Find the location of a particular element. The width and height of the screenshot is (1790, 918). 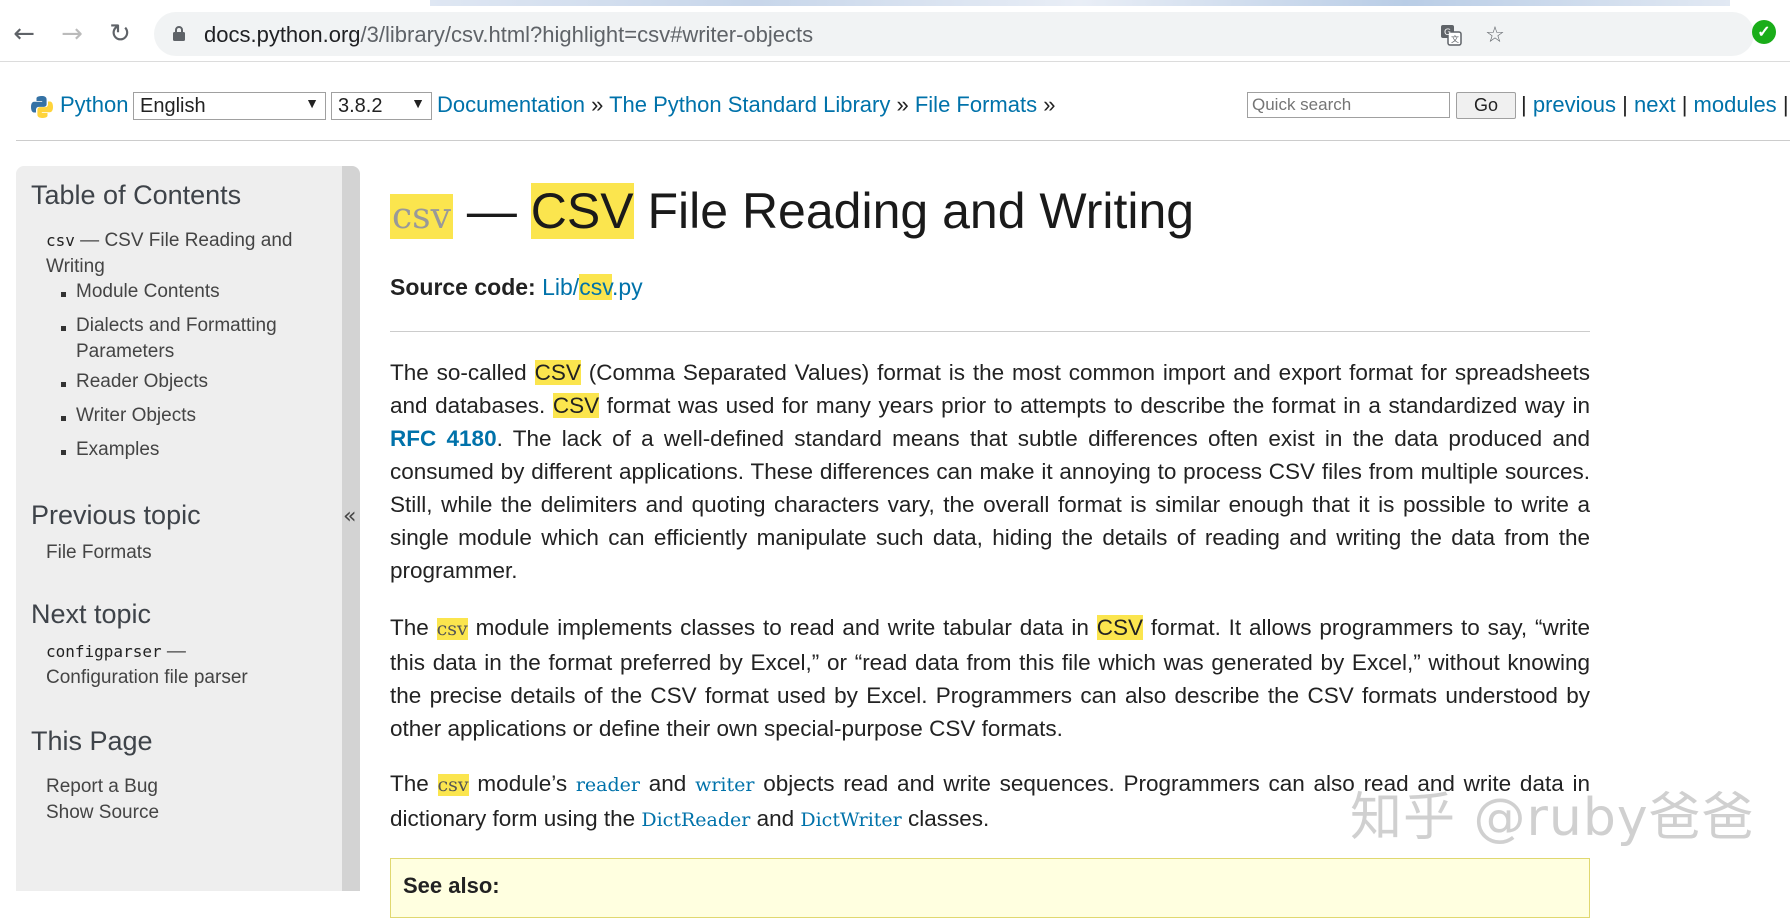

collapse-icon: « is located at coordinates (350, 516).